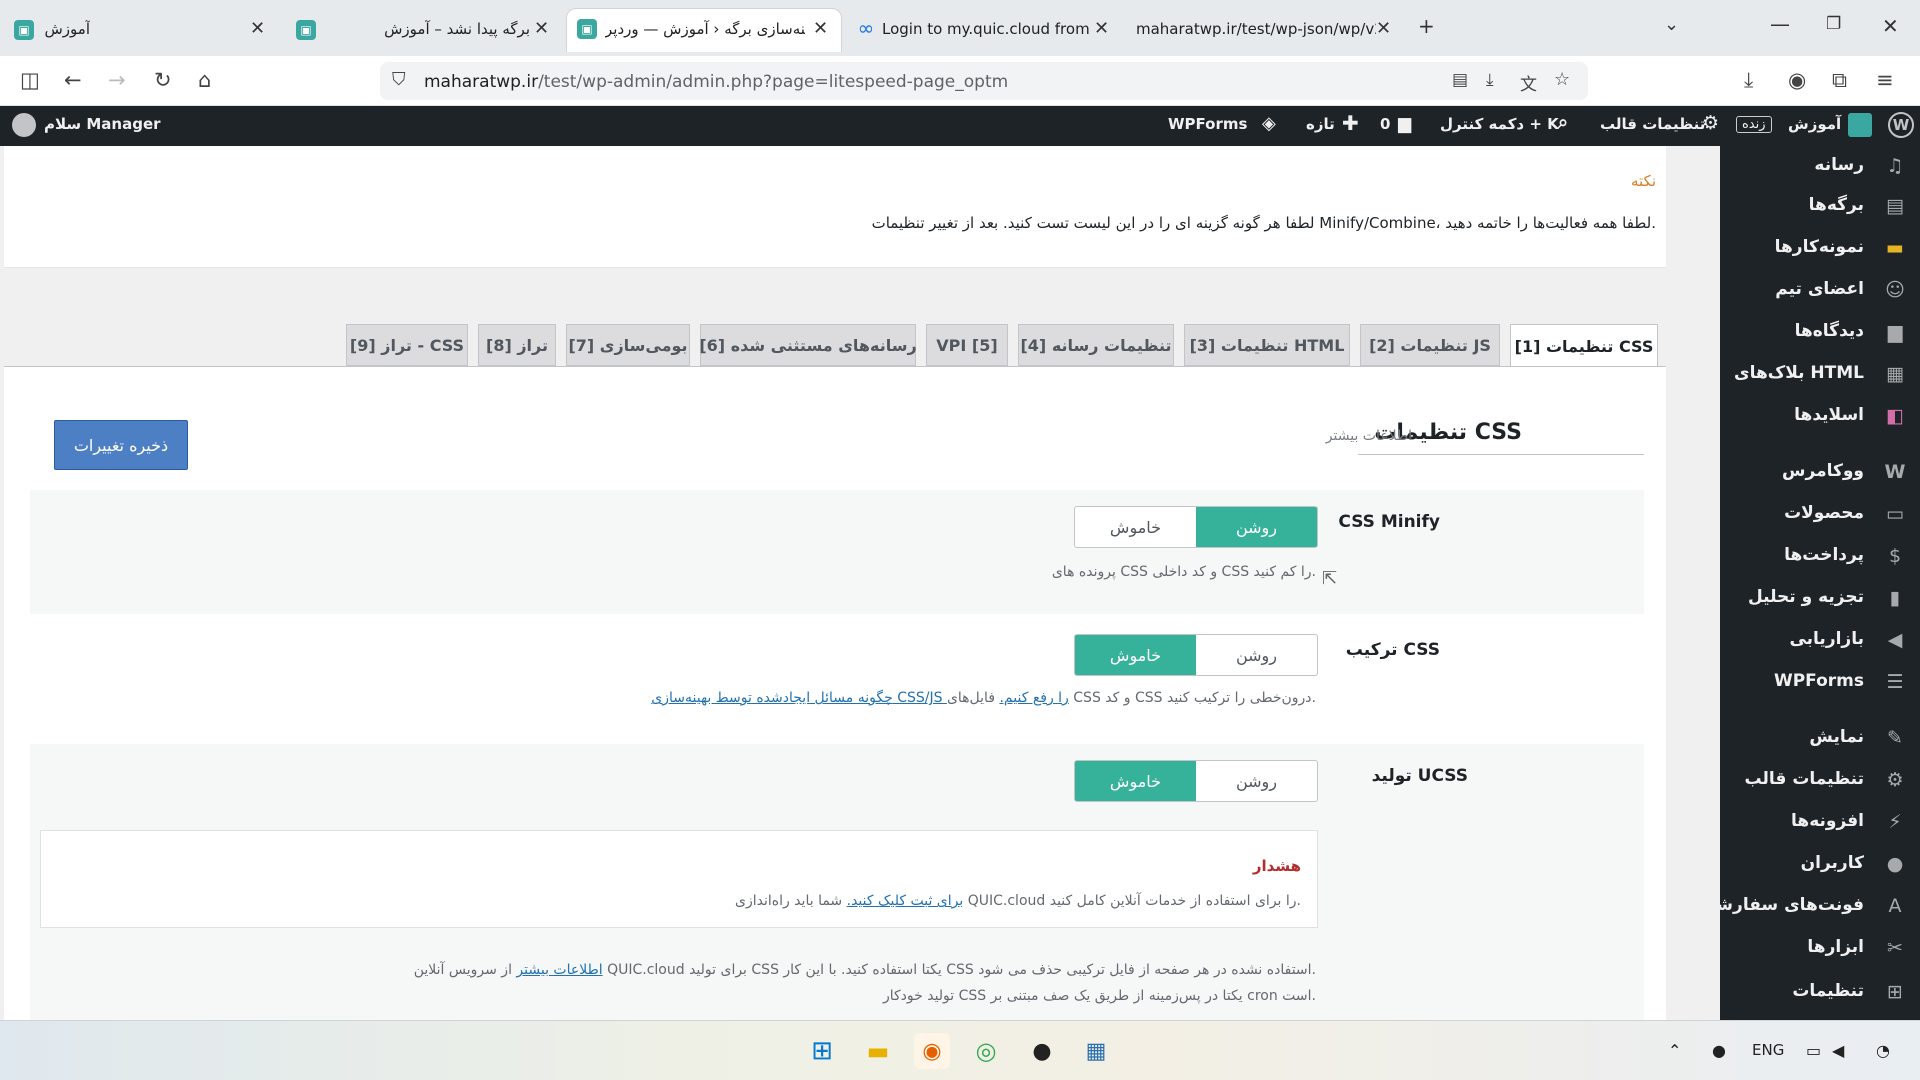 The height and width of the screenshot is (1080, 1920). Describe the element at coordinates (1528, 82) in the screenshot. I see `translate-icon: 文` at that location.